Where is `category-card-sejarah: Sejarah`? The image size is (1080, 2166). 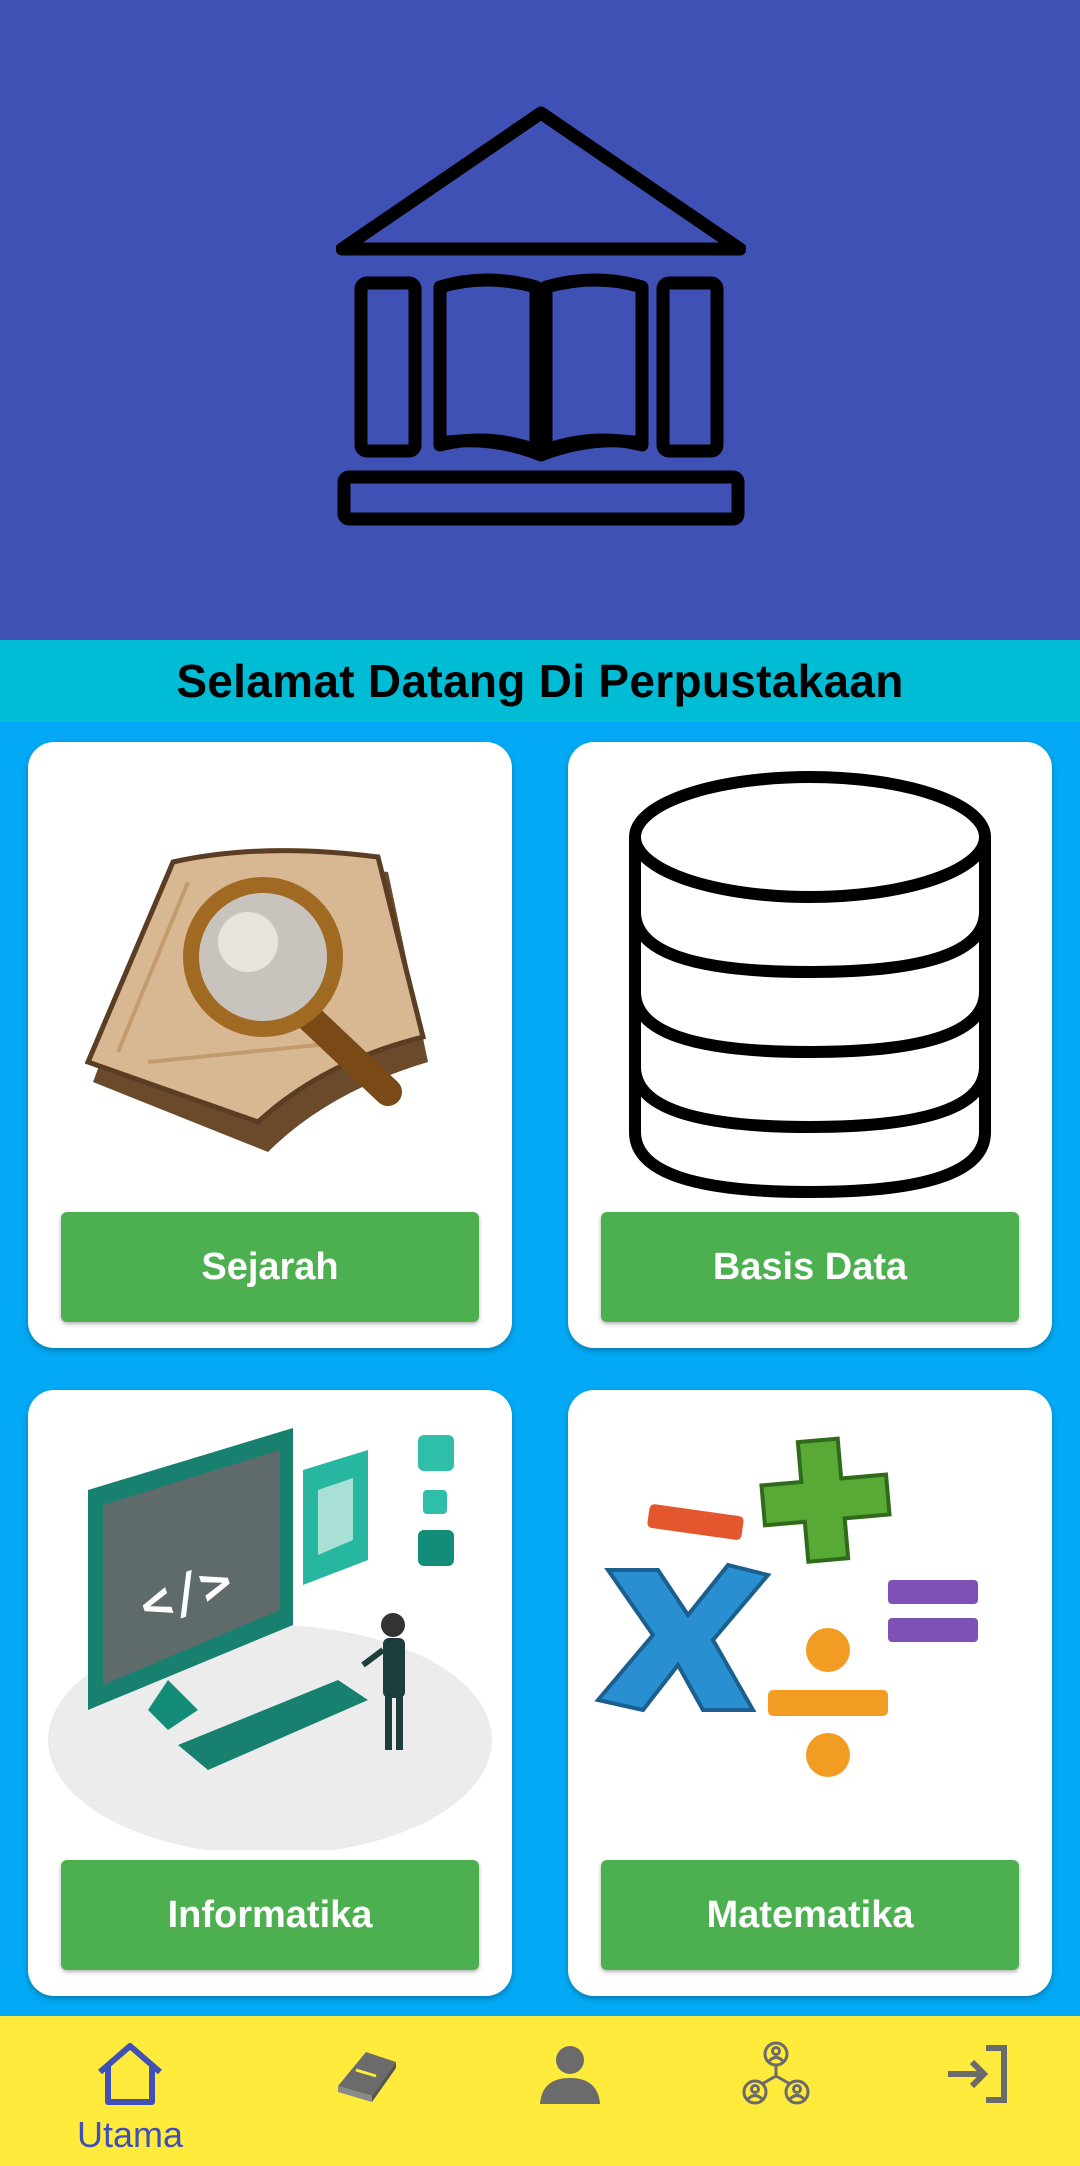
category-card-sejarah: Sejarah is located at coordinates (270, 1045).